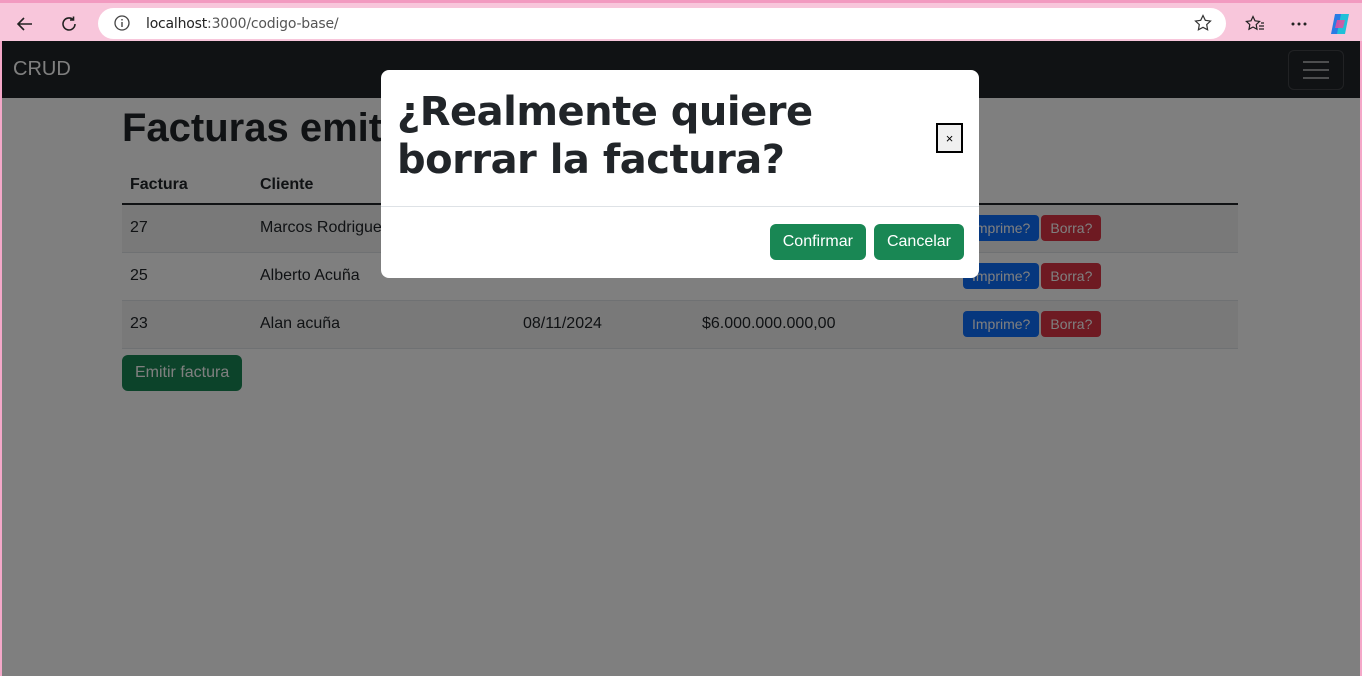 The width and height of the screenshot is (1362, 676). I want to click on modal-footer: Confirmar Cancelar, so click(866, 242).